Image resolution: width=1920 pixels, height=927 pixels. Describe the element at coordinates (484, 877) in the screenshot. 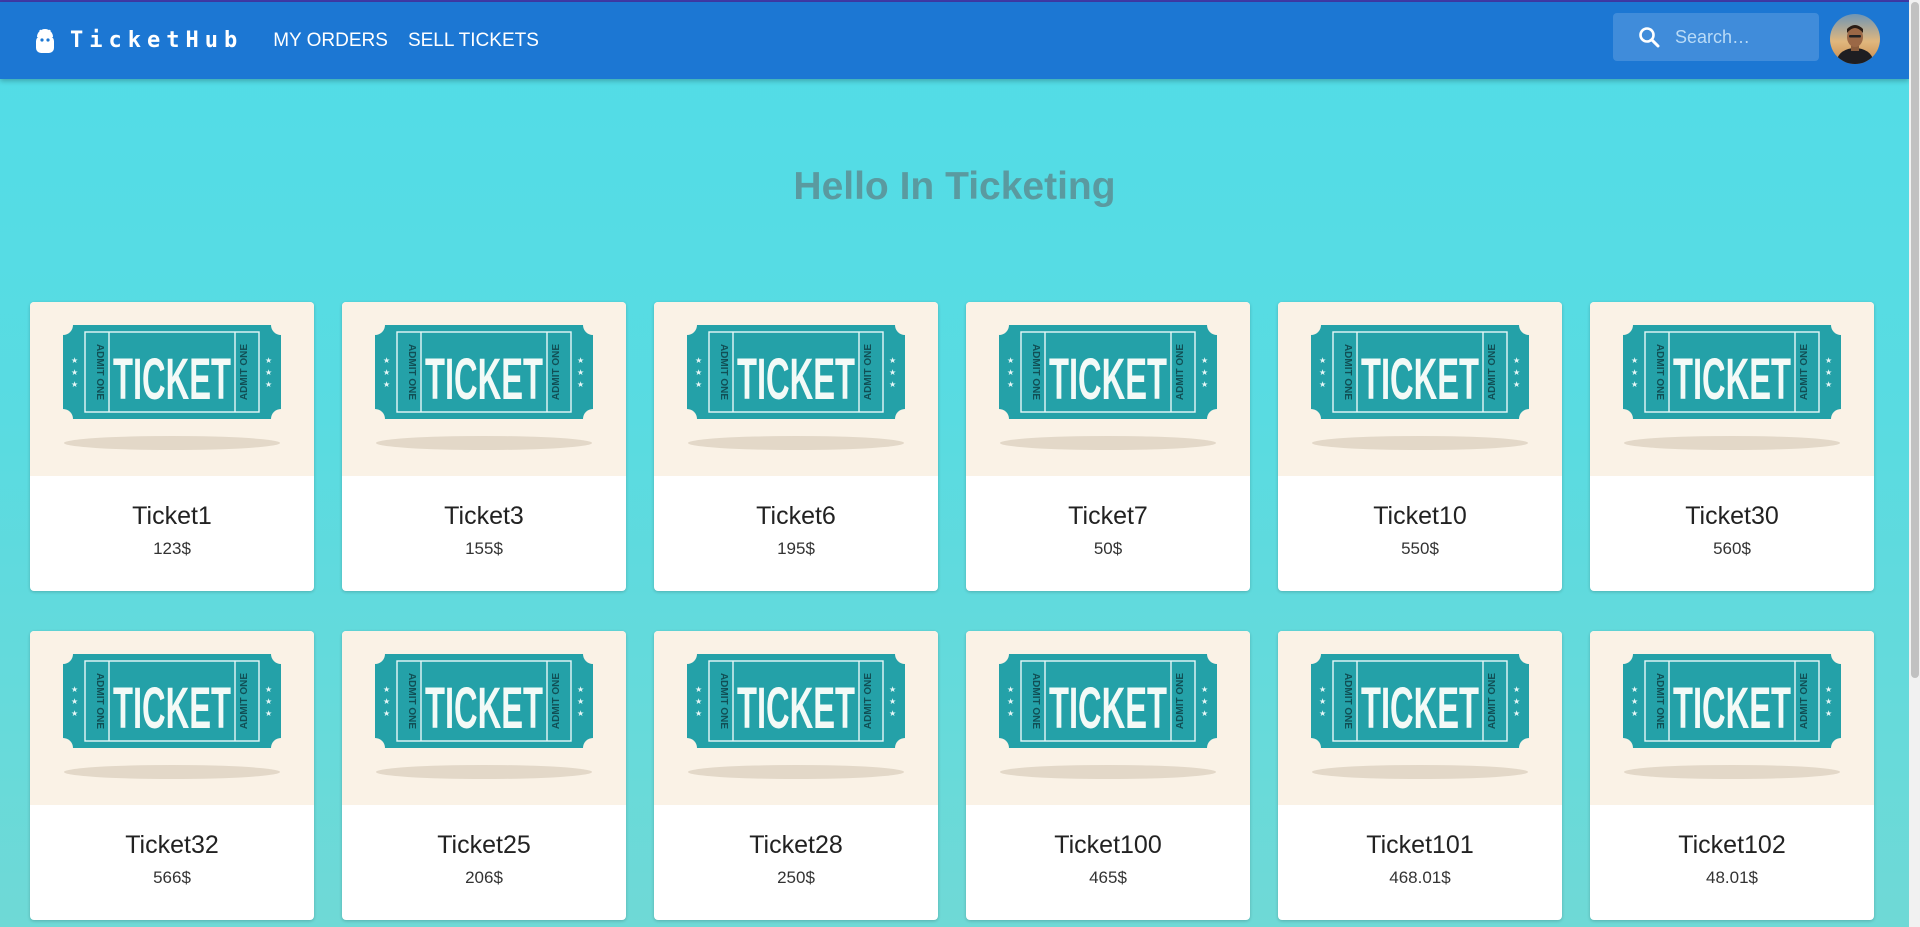

I see `ticket-price: 206$` at that location.